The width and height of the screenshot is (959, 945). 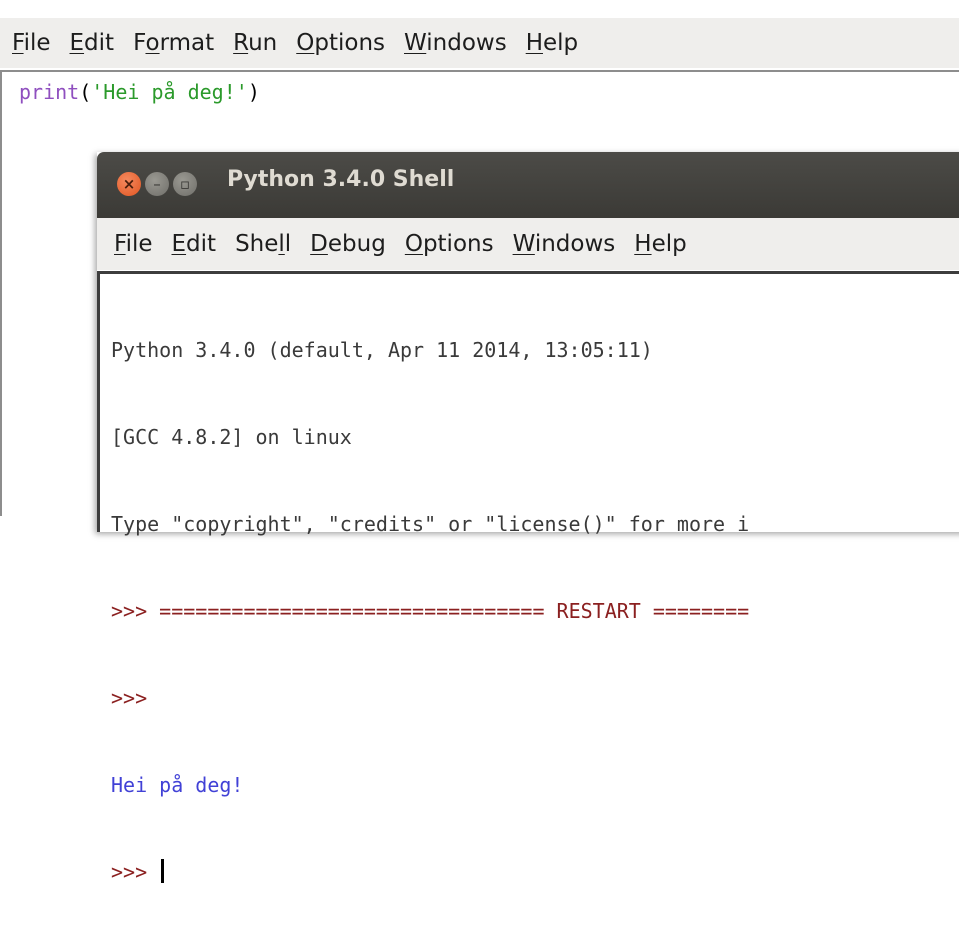 I want to click on shell-menu-debug: Debug, so click(x=348, y=244).